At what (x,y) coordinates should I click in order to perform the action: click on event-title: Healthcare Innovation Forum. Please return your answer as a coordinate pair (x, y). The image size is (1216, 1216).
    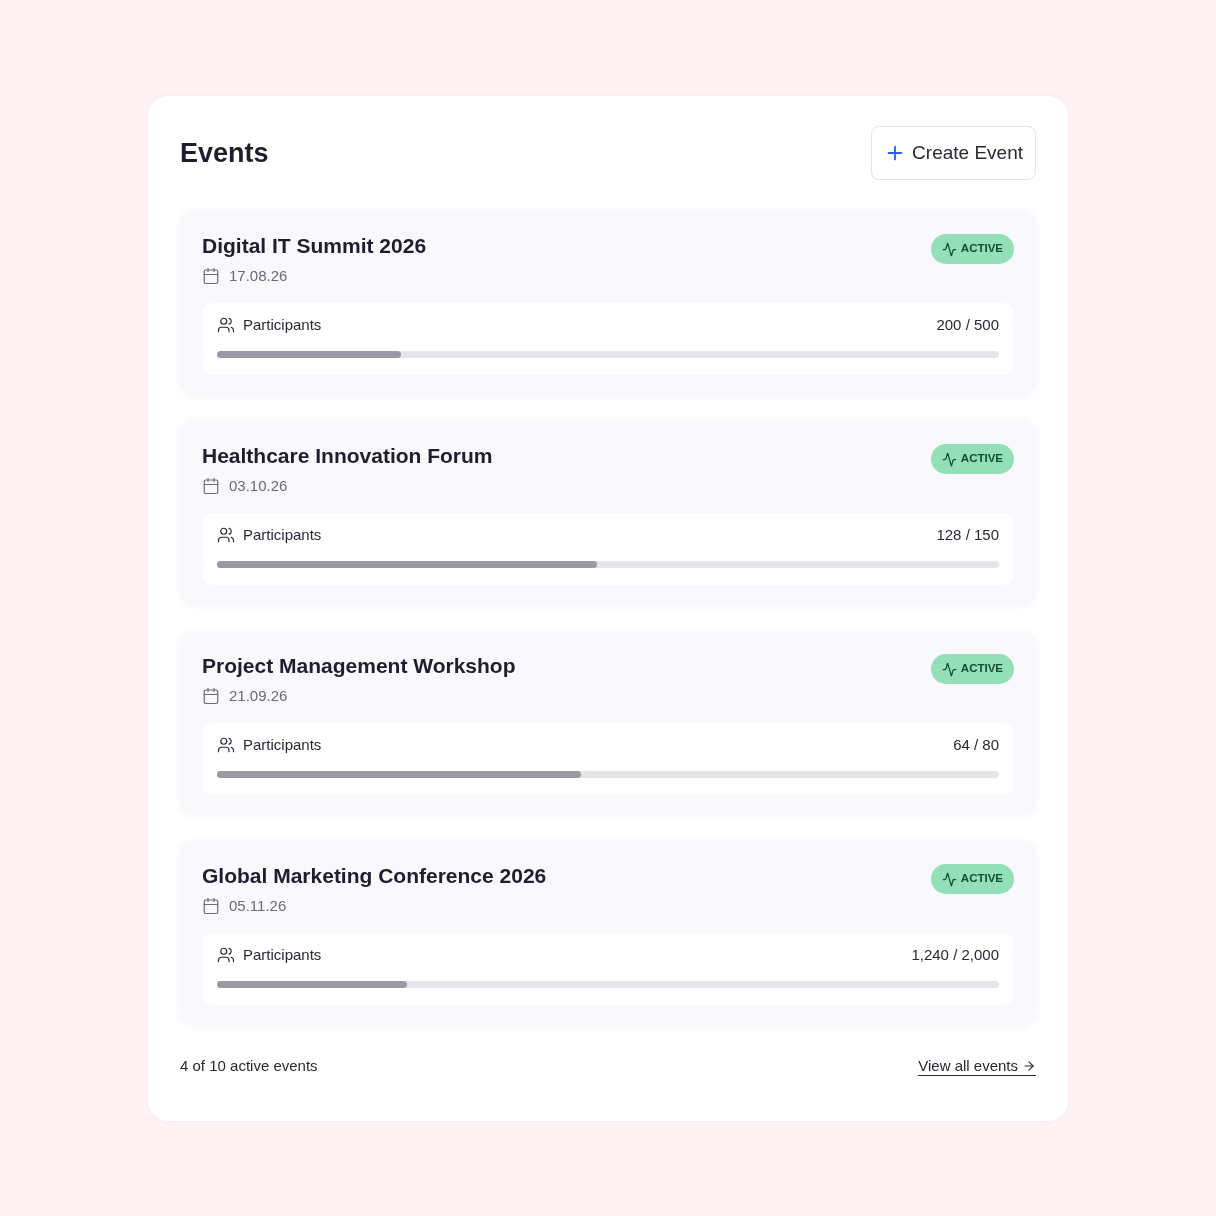
    Looking at the image, I should click on (347, 456).